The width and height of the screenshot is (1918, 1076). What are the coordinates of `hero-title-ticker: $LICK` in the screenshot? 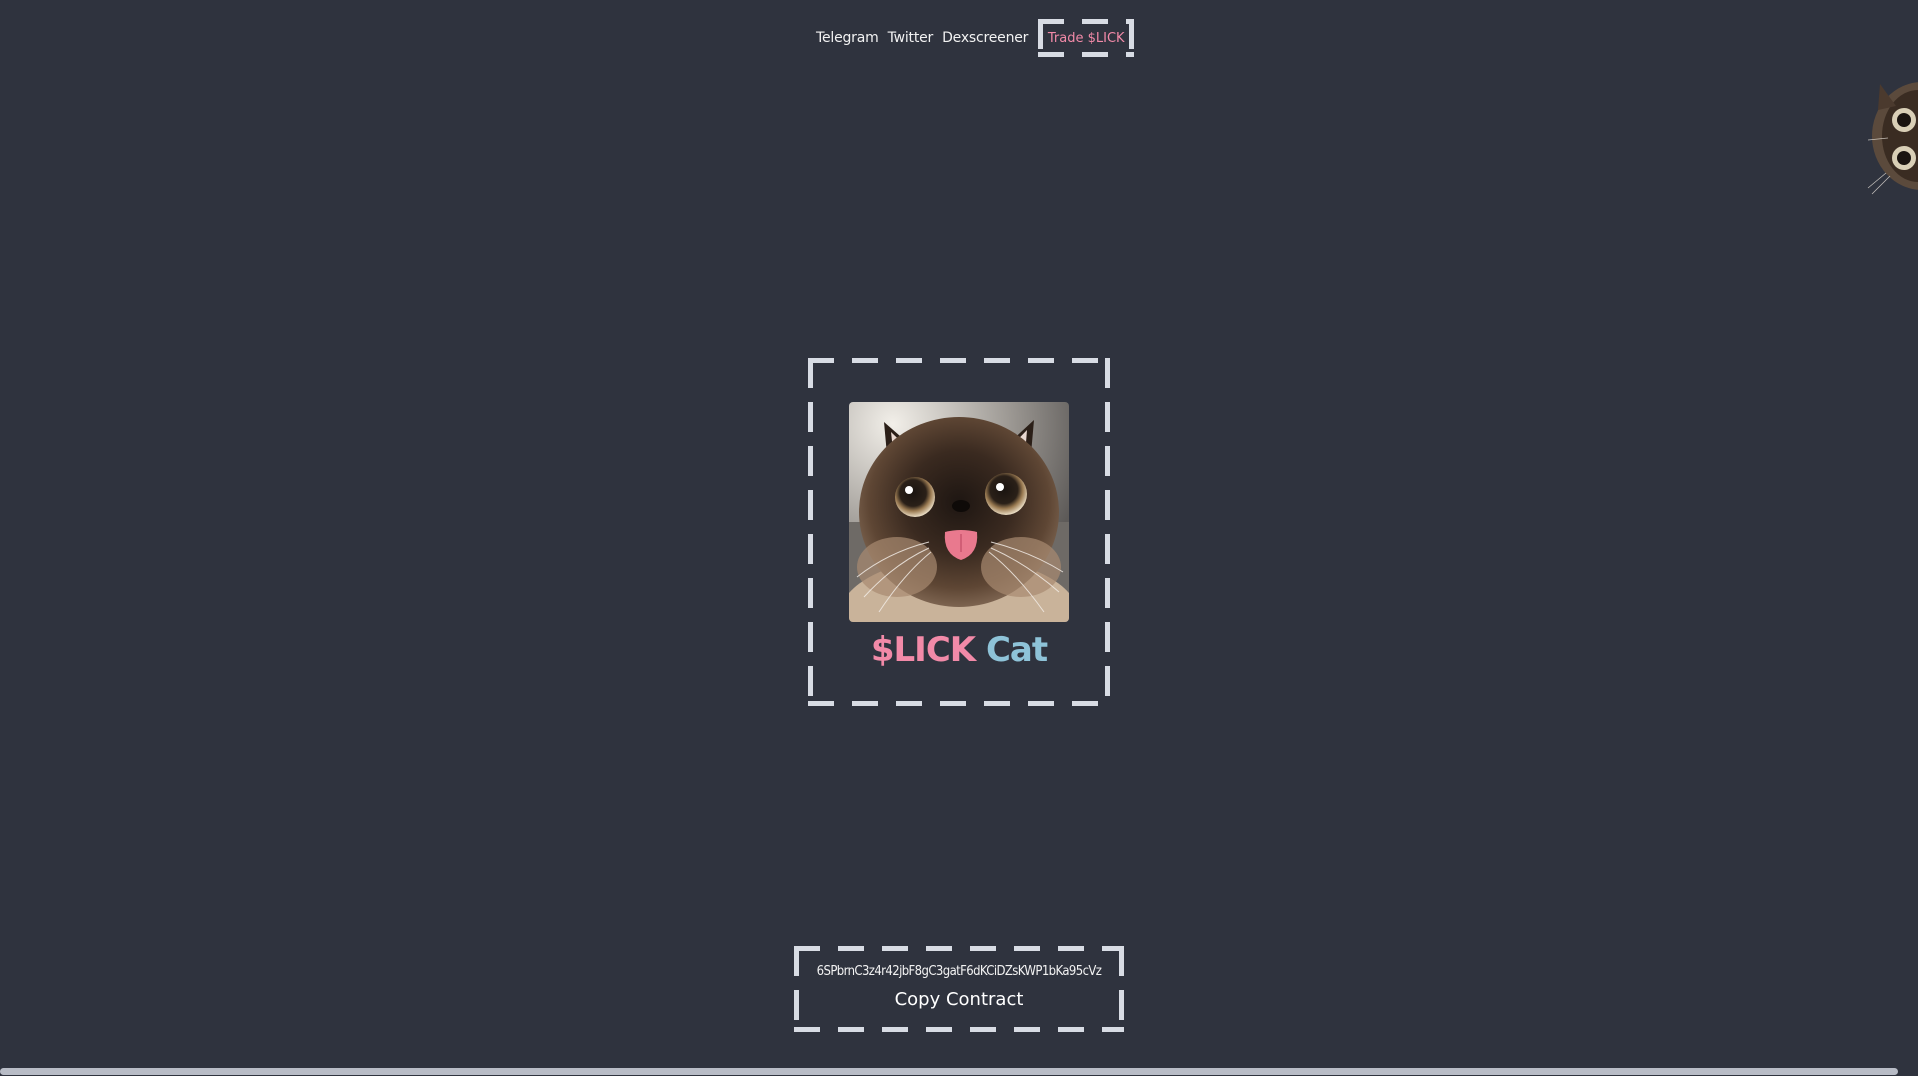 It's located at (923, 650).